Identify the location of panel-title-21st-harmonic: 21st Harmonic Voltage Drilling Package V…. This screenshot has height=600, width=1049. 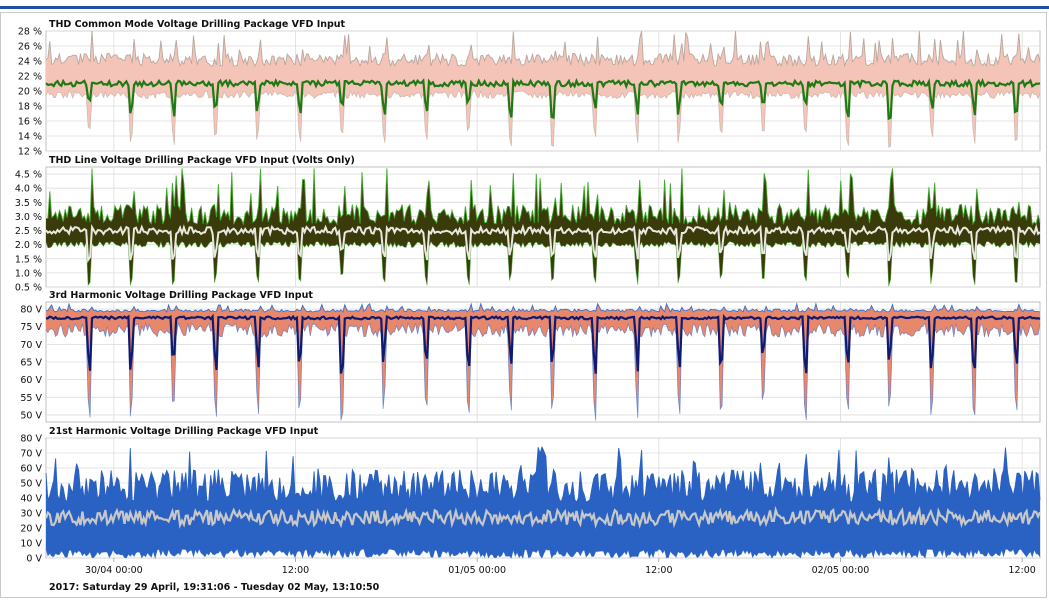
(184, 431).